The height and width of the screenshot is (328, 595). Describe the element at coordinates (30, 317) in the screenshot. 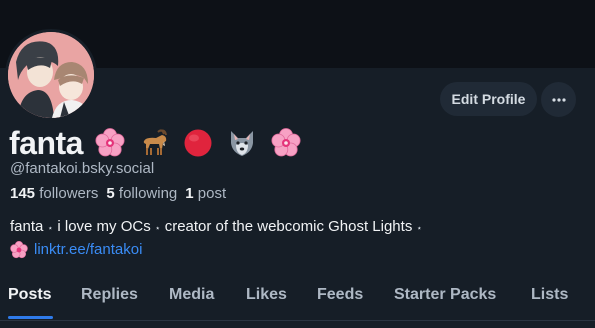

I see `active-tab-indicator` at that location.